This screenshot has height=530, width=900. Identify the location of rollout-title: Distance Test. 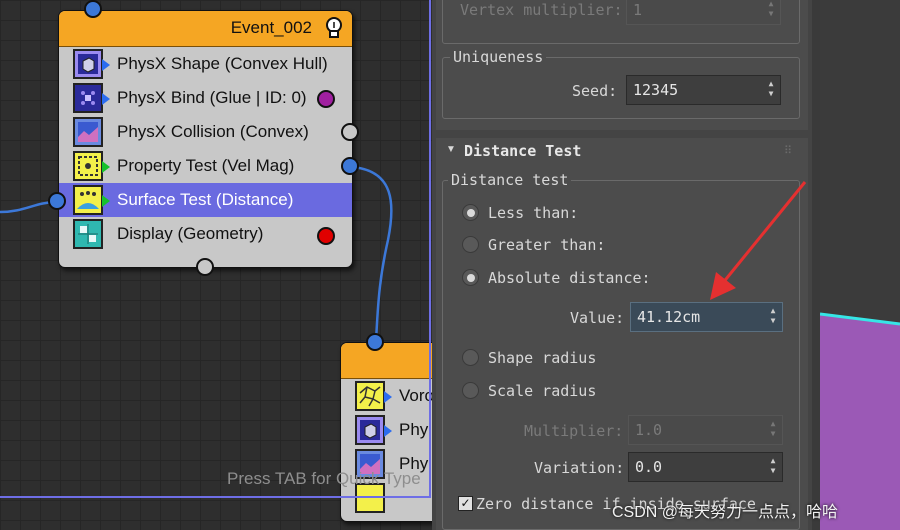
(522, 151).